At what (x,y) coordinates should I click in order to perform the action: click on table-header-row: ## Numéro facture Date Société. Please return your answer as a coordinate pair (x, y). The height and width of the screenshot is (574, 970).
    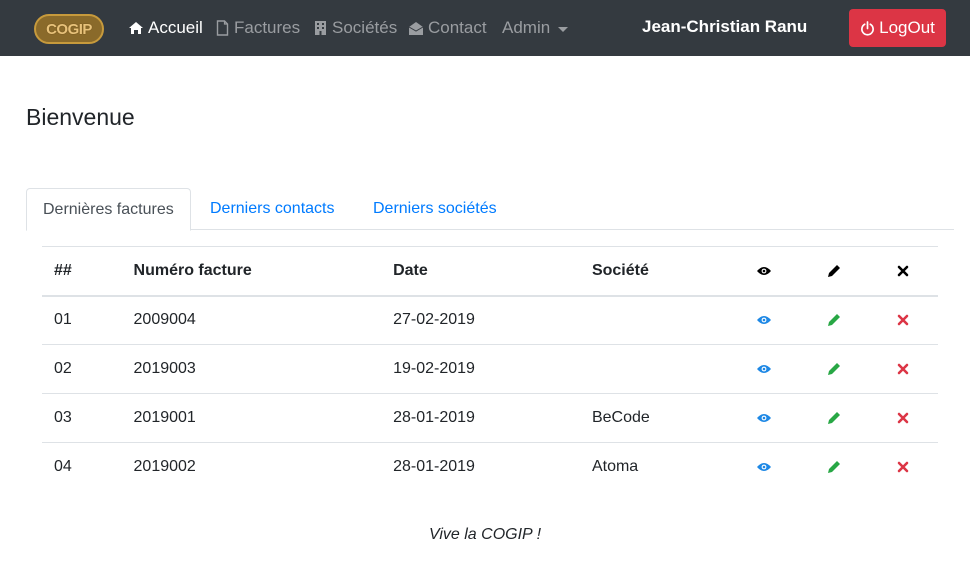
    Looking at the image, I should click on (490, 271).